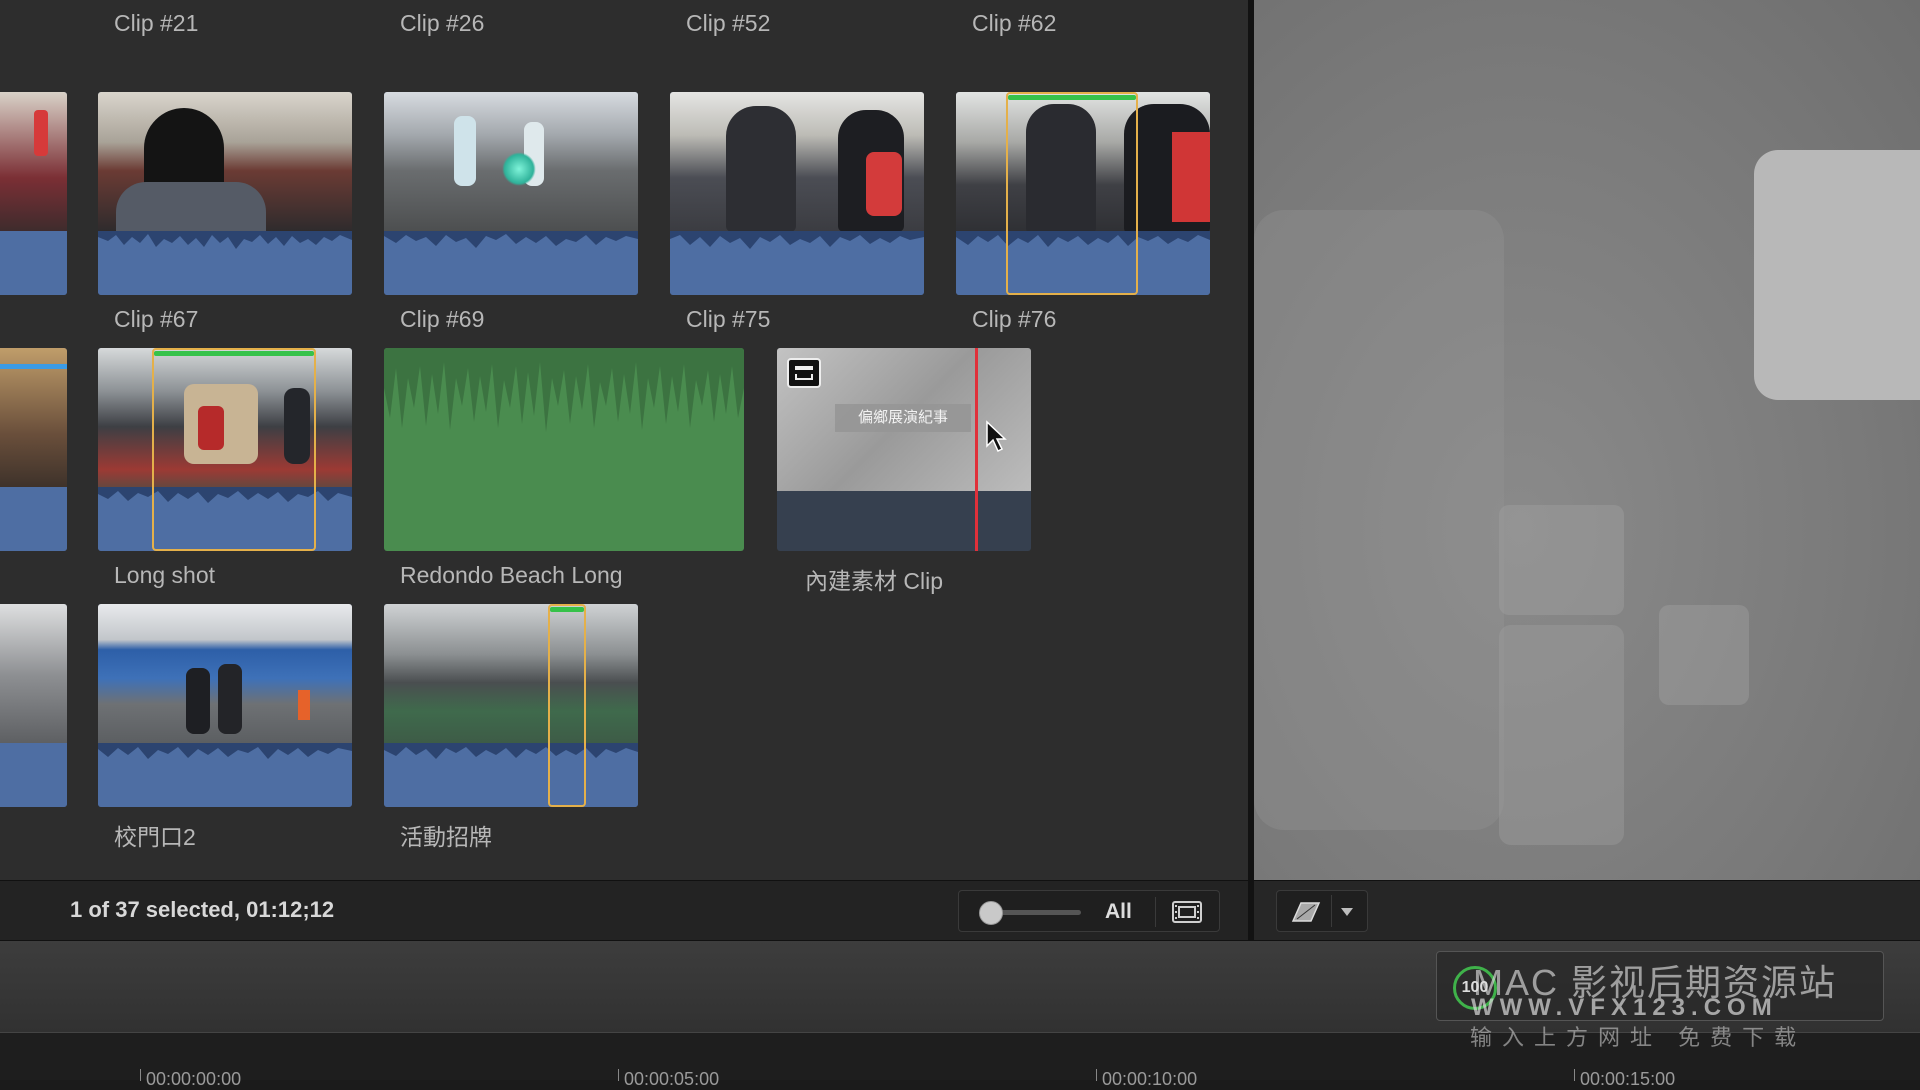 This screenshot has width=1920, height=1090. I want to click on clip-filter-all: All, so click(1118, 912).